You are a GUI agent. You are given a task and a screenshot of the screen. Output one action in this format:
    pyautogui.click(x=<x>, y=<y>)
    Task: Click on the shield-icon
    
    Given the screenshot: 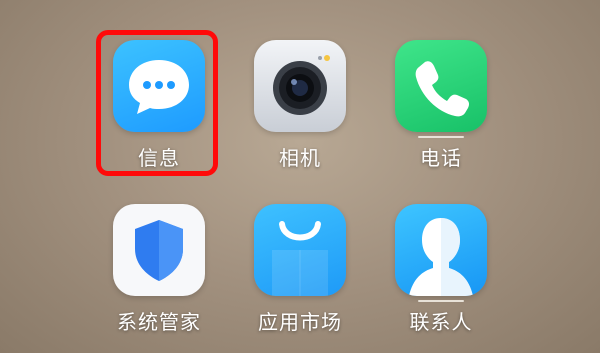 What is the action you would take?
    pyautogui.click(x=159, y=250)
    